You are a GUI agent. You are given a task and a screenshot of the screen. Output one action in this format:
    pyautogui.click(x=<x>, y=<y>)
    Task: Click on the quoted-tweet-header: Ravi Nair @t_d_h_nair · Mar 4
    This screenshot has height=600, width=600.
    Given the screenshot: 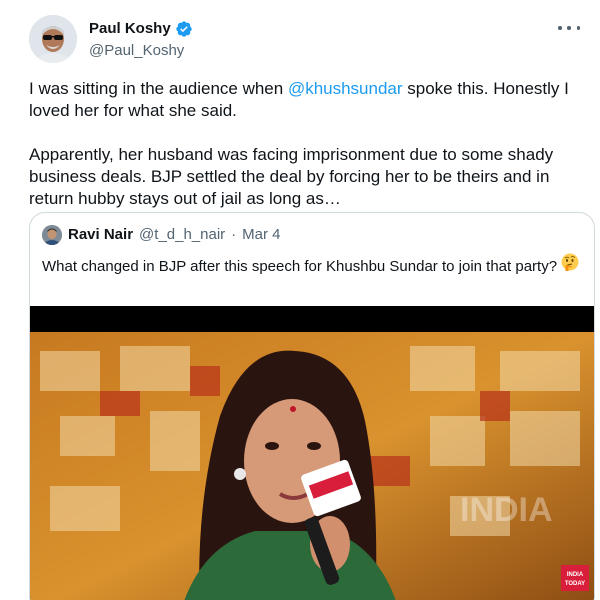 What is the action you would take?
    pyautogui.click(x=161, y=235)
    